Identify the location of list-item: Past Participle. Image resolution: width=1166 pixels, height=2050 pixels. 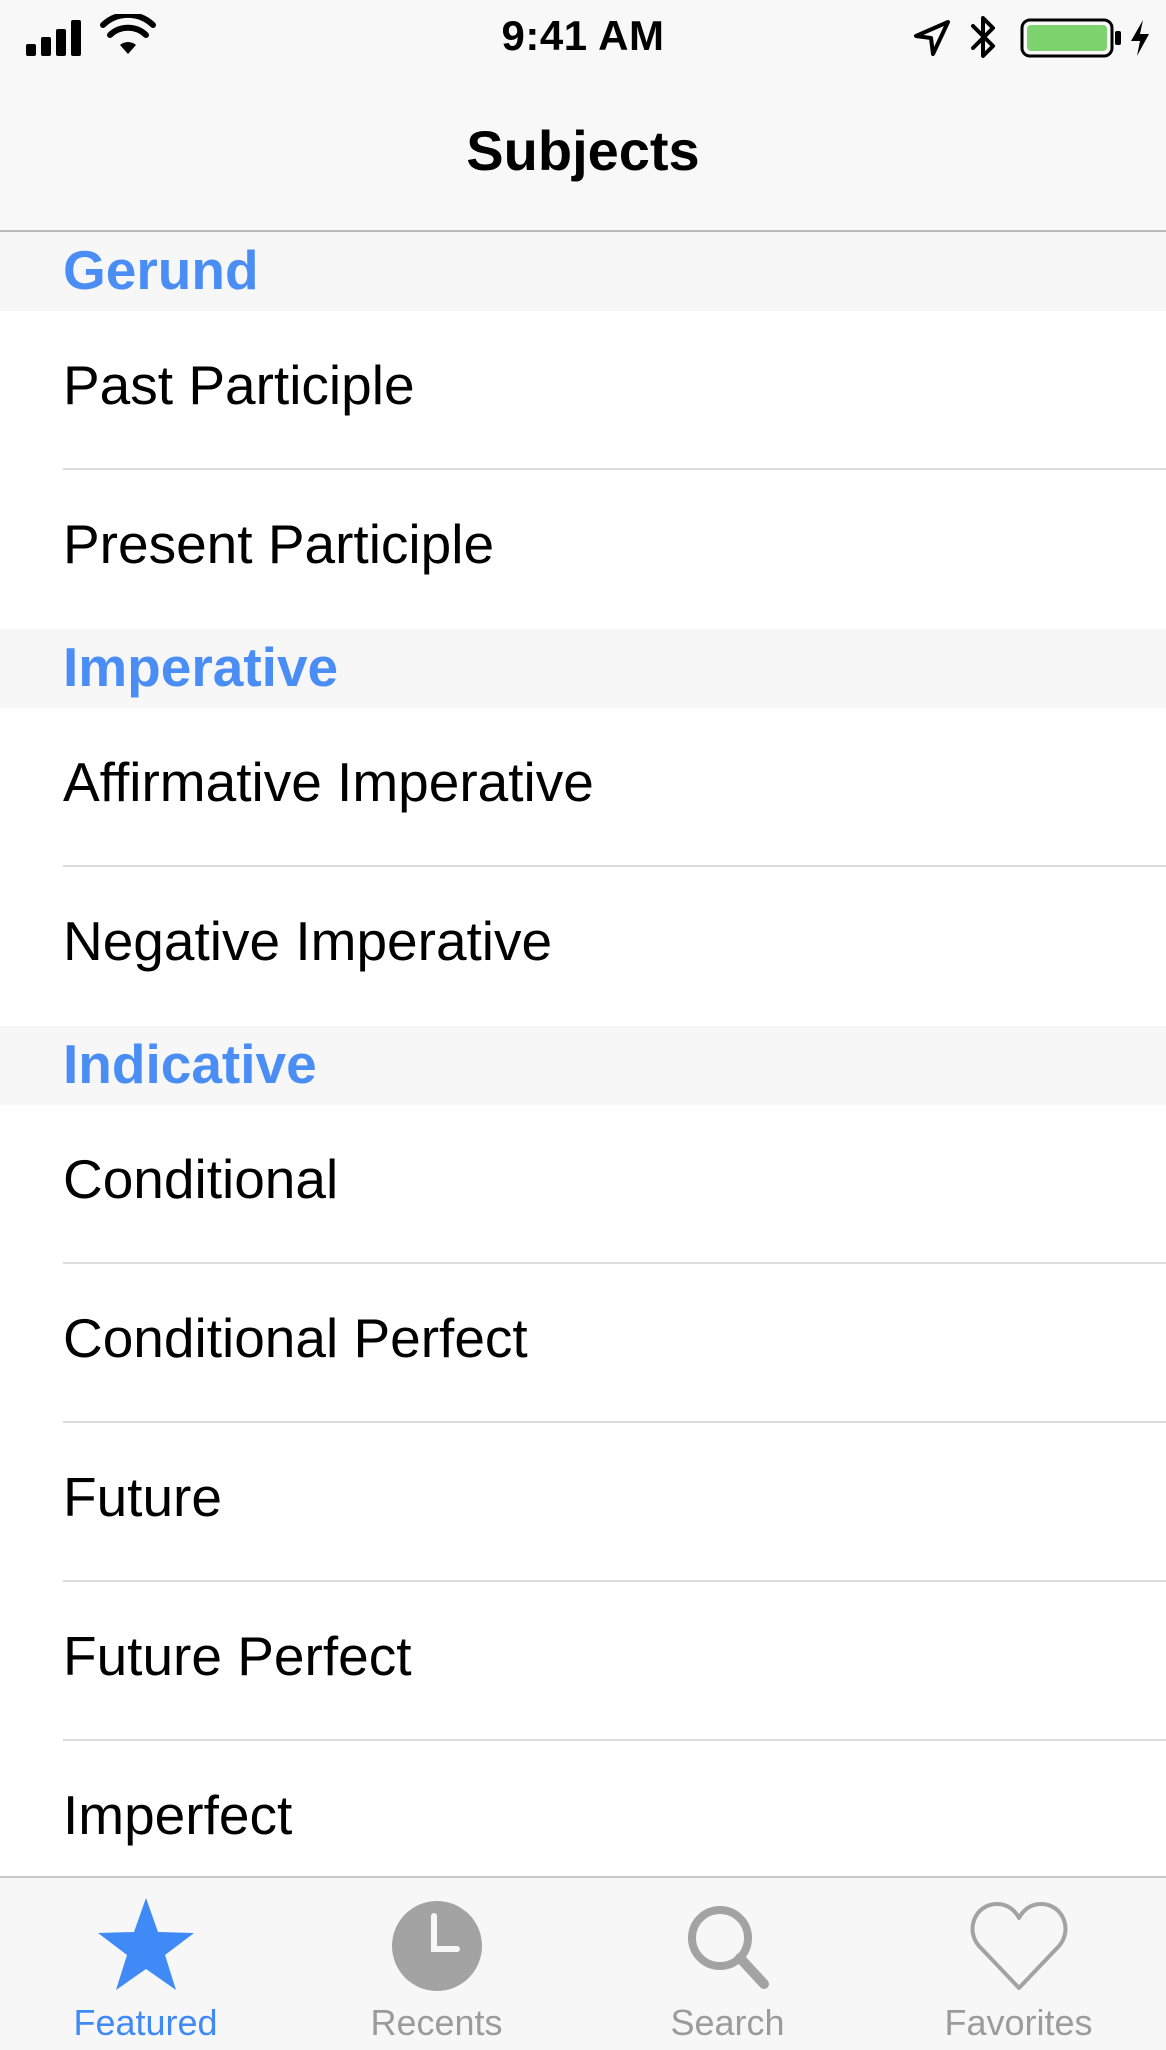
(583, 390).